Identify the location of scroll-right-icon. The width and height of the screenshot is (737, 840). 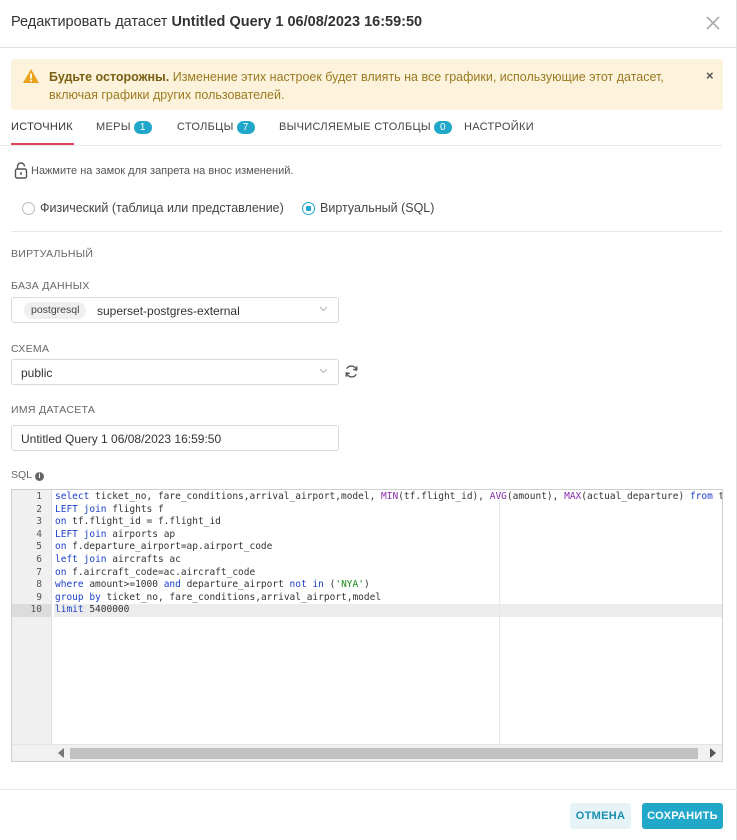
(713, 753).